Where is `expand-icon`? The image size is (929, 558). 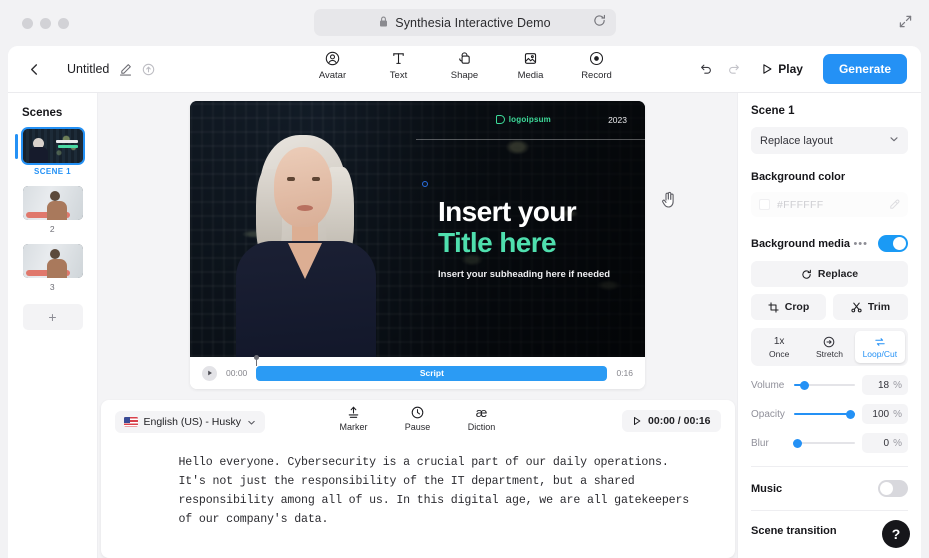 expand-icon is located at coordinates (905, 24).